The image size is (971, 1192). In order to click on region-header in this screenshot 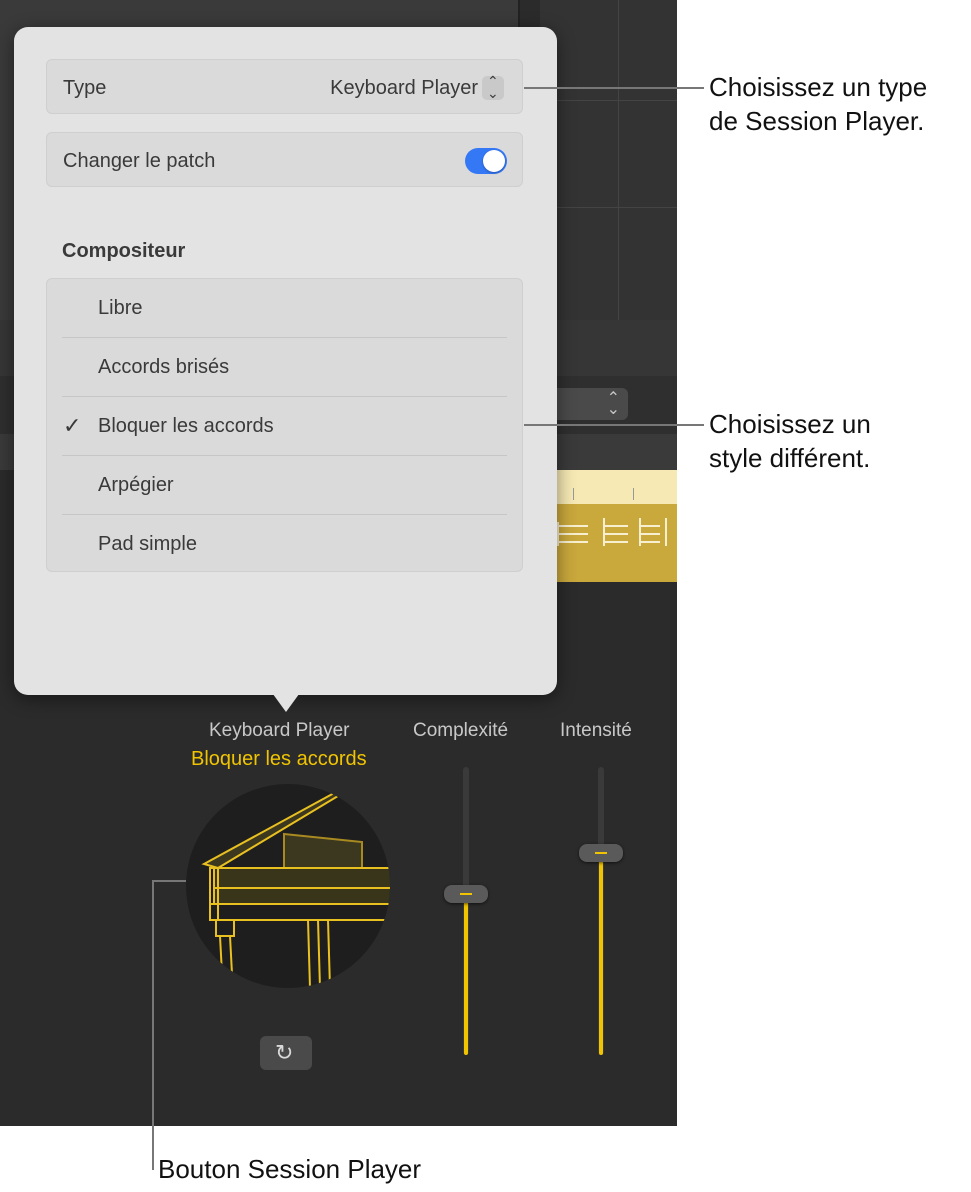, I will do `click(612, 487)`.